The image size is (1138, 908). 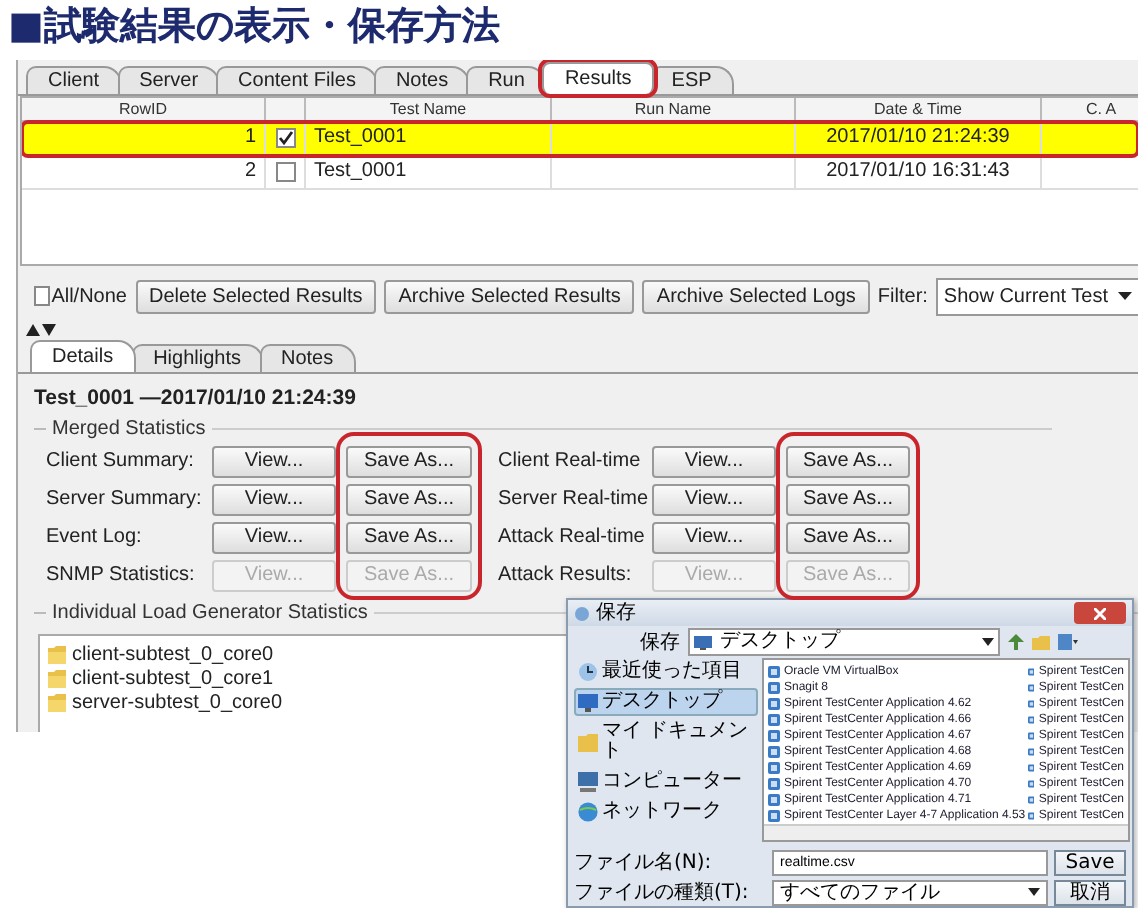 I want to click on place-item: デスクトップ, so click(x=666, y=702).